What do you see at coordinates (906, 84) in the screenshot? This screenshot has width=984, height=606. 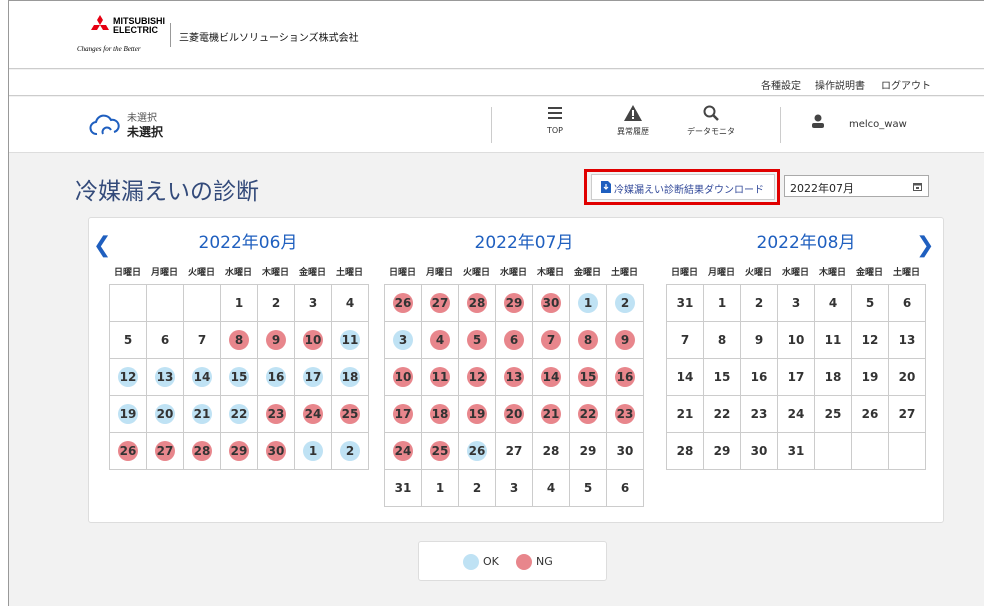 I see `logout-link: ログアウト` at bounding box center [906, 84].